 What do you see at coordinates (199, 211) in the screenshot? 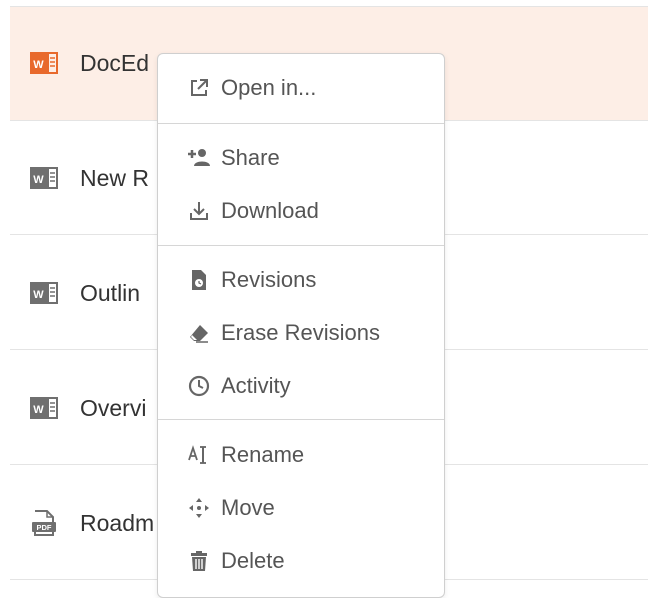
I see `download-icon` at bounding box center [199, 211].